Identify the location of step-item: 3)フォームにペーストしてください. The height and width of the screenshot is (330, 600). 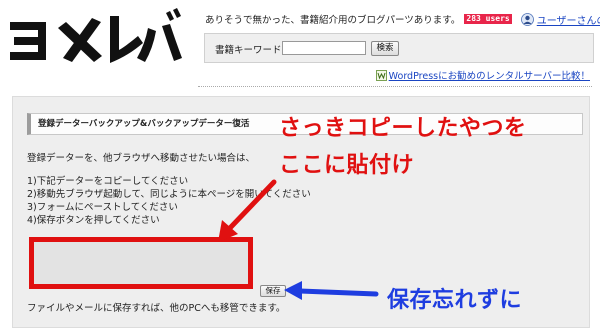
(102, 207).